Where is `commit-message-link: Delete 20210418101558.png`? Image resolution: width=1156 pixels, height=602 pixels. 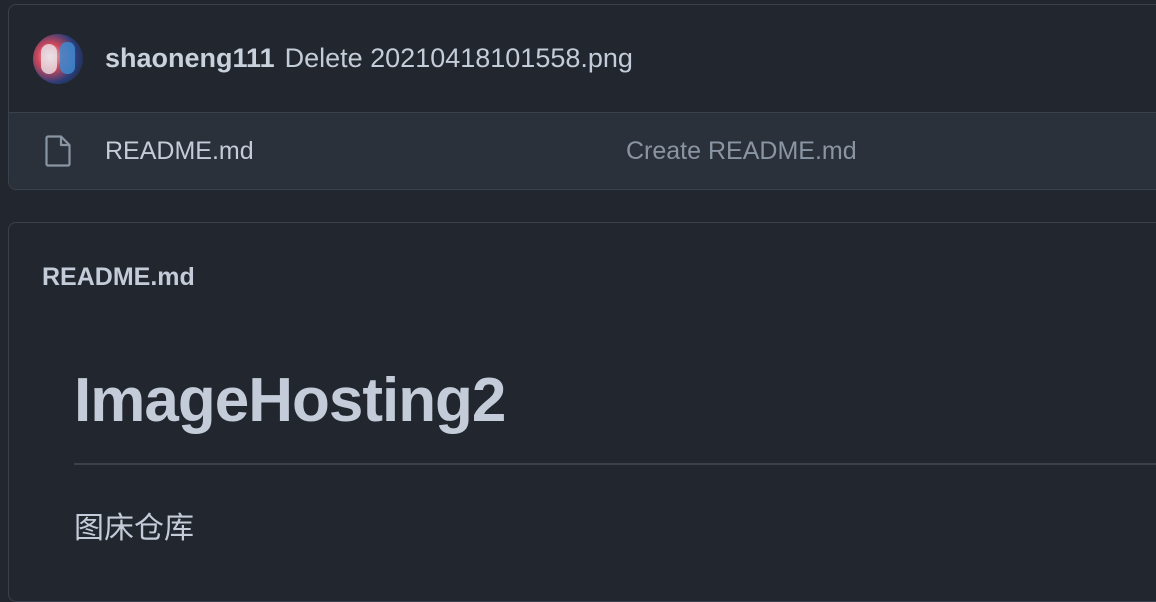 commit-message-link: Delete 20210418101558.png is located at coordinates (459, 58).